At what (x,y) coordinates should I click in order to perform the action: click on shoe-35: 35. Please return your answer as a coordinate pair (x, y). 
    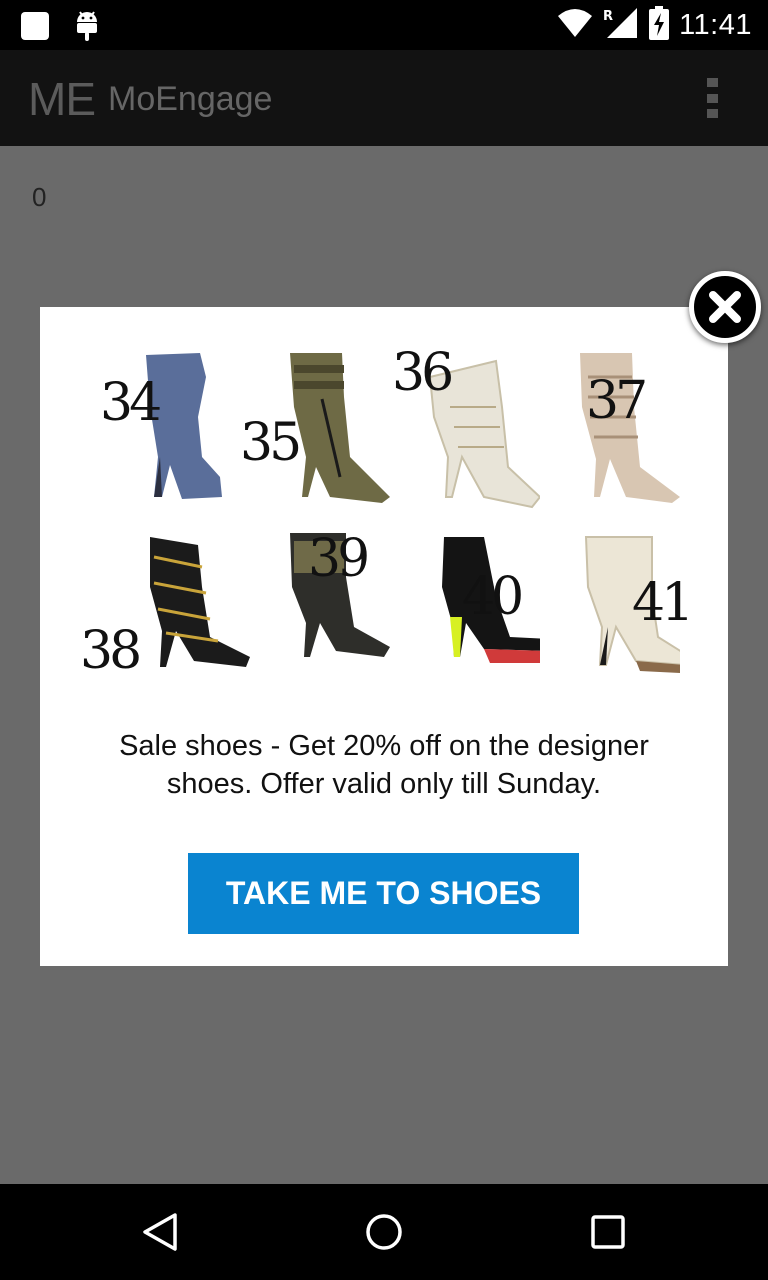
    Looking at the image, I should click on (315, 432).